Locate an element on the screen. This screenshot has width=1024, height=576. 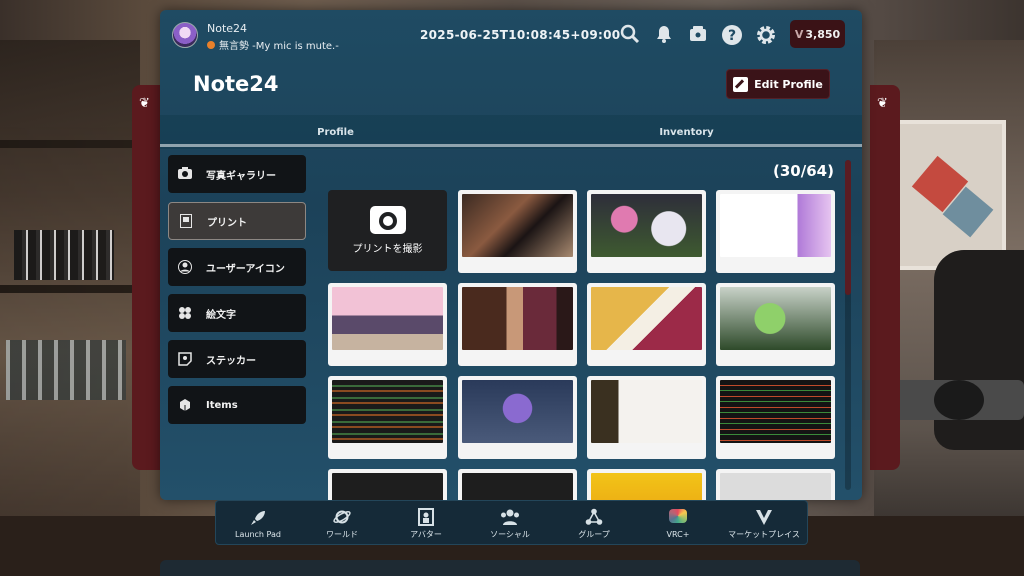
dock-item-launch-pad: Launch Pad is located at coordinates (258, 523).